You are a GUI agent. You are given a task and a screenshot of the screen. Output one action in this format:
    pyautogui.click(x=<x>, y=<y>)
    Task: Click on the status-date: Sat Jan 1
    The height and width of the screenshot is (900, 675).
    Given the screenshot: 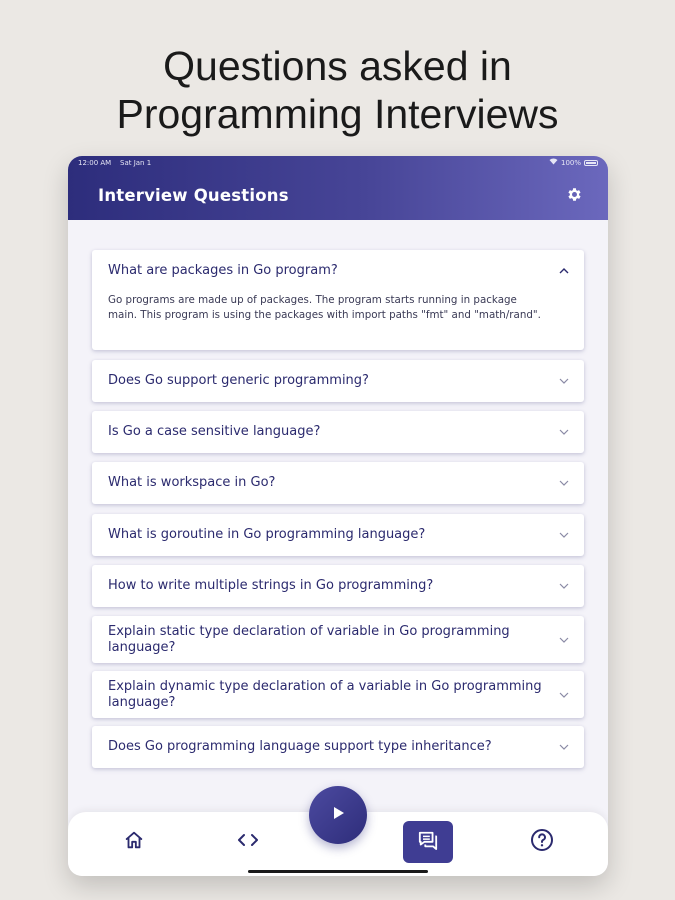 What is the action you would take?
    pyautogui.click(x=136, y=163)
    